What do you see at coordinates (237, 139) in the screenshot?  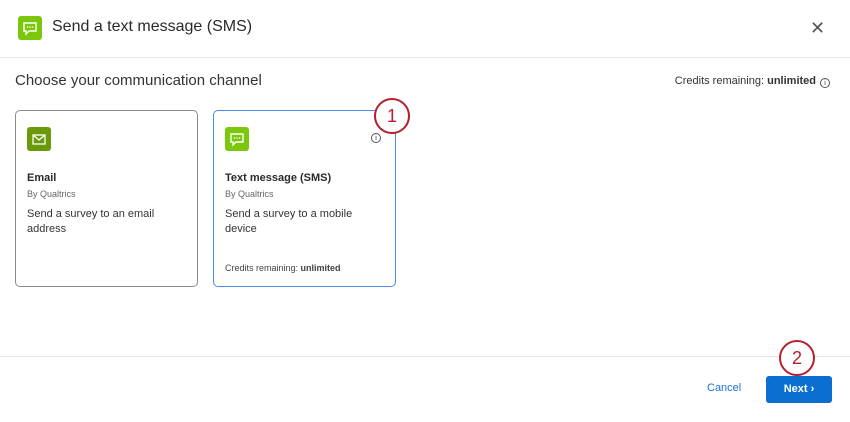 I see `chat-bubble-icon` at bounding box center [237, 139].